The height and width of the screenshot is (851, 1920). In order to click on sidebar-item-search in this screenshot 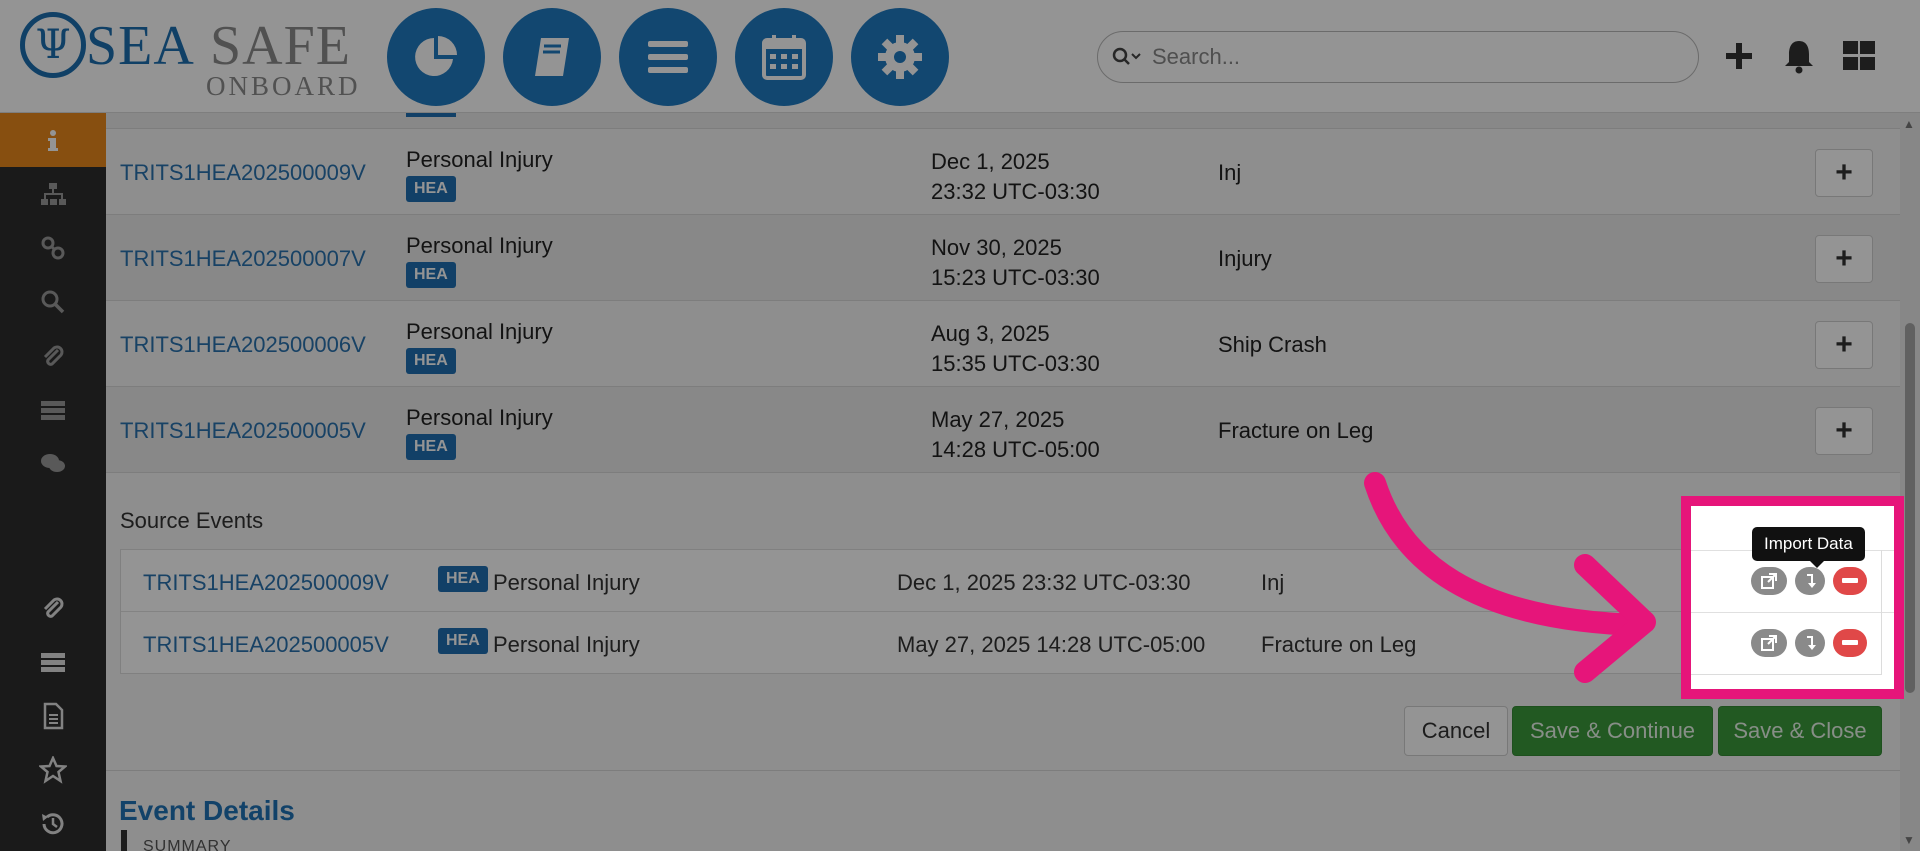, I will do `click(53, 302)`.